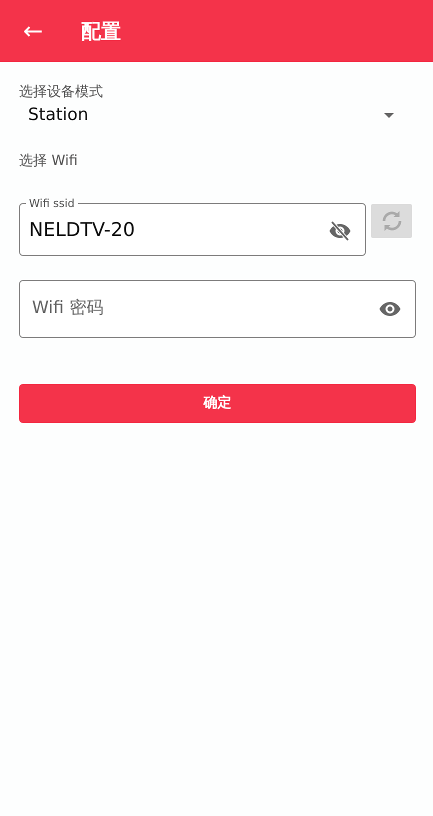 The height and width of the screenshot is (816, 433). What do you see at coordinates (61, 92) in the screenshot?
I see `mode-label: 选择设备模式` at bounding box center [61, 92].